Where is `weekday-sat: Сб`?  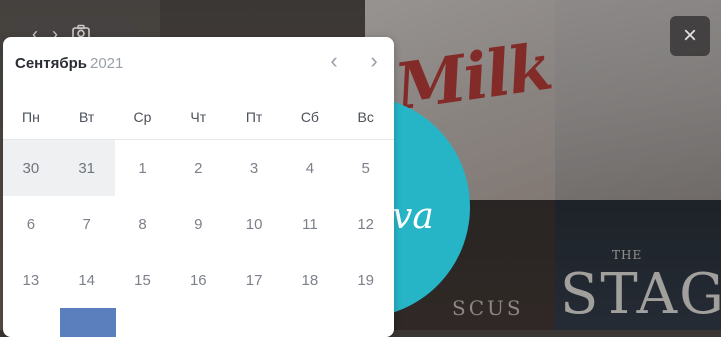 weekday-sat: Сб is located at coordinates (309, 117).